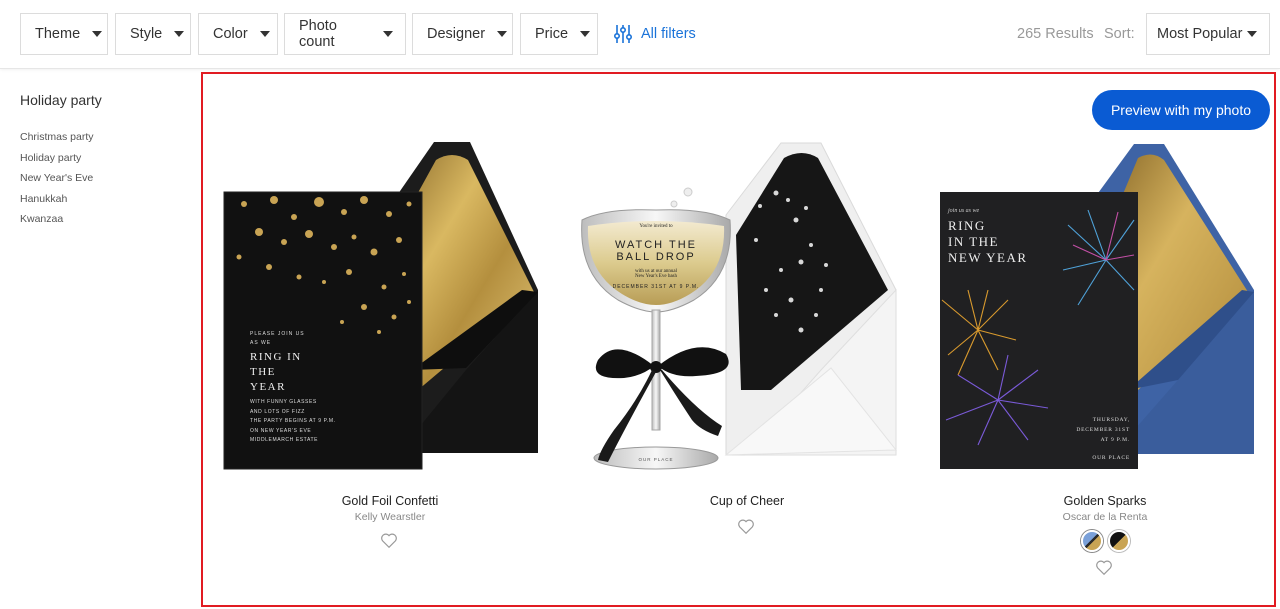  Describe the element at coordinates (293, 421) in the screenshot. I see `card-small-line: THE PARTY BEGINS AT 9 P.M.` at that location.